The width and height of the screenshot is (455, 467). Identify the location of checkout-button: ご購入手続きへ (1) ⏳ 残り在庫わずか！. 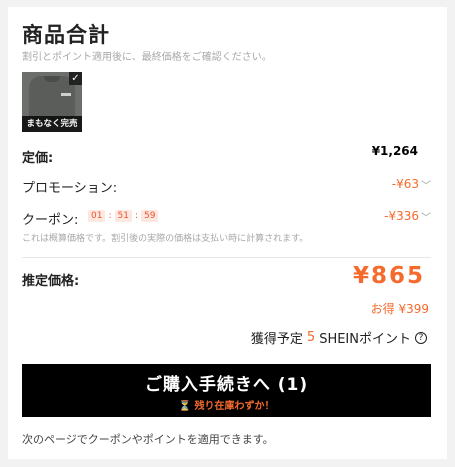
(226, 390).